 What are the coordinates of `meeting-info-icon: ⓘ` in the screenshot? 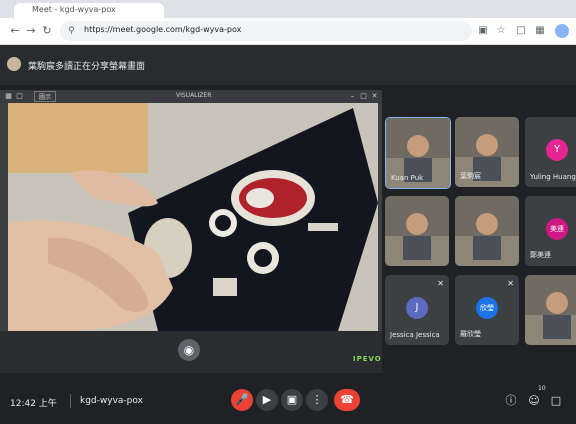 It's located at (511, 401).